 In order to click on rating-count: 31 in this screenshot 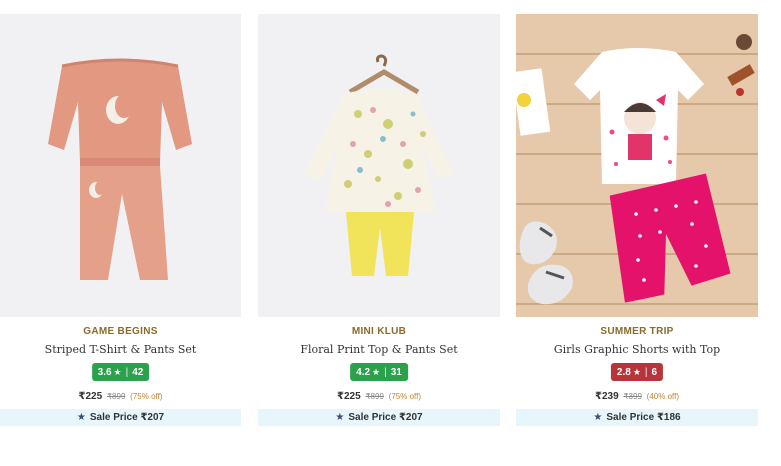, I will do `click(396, 372)`.